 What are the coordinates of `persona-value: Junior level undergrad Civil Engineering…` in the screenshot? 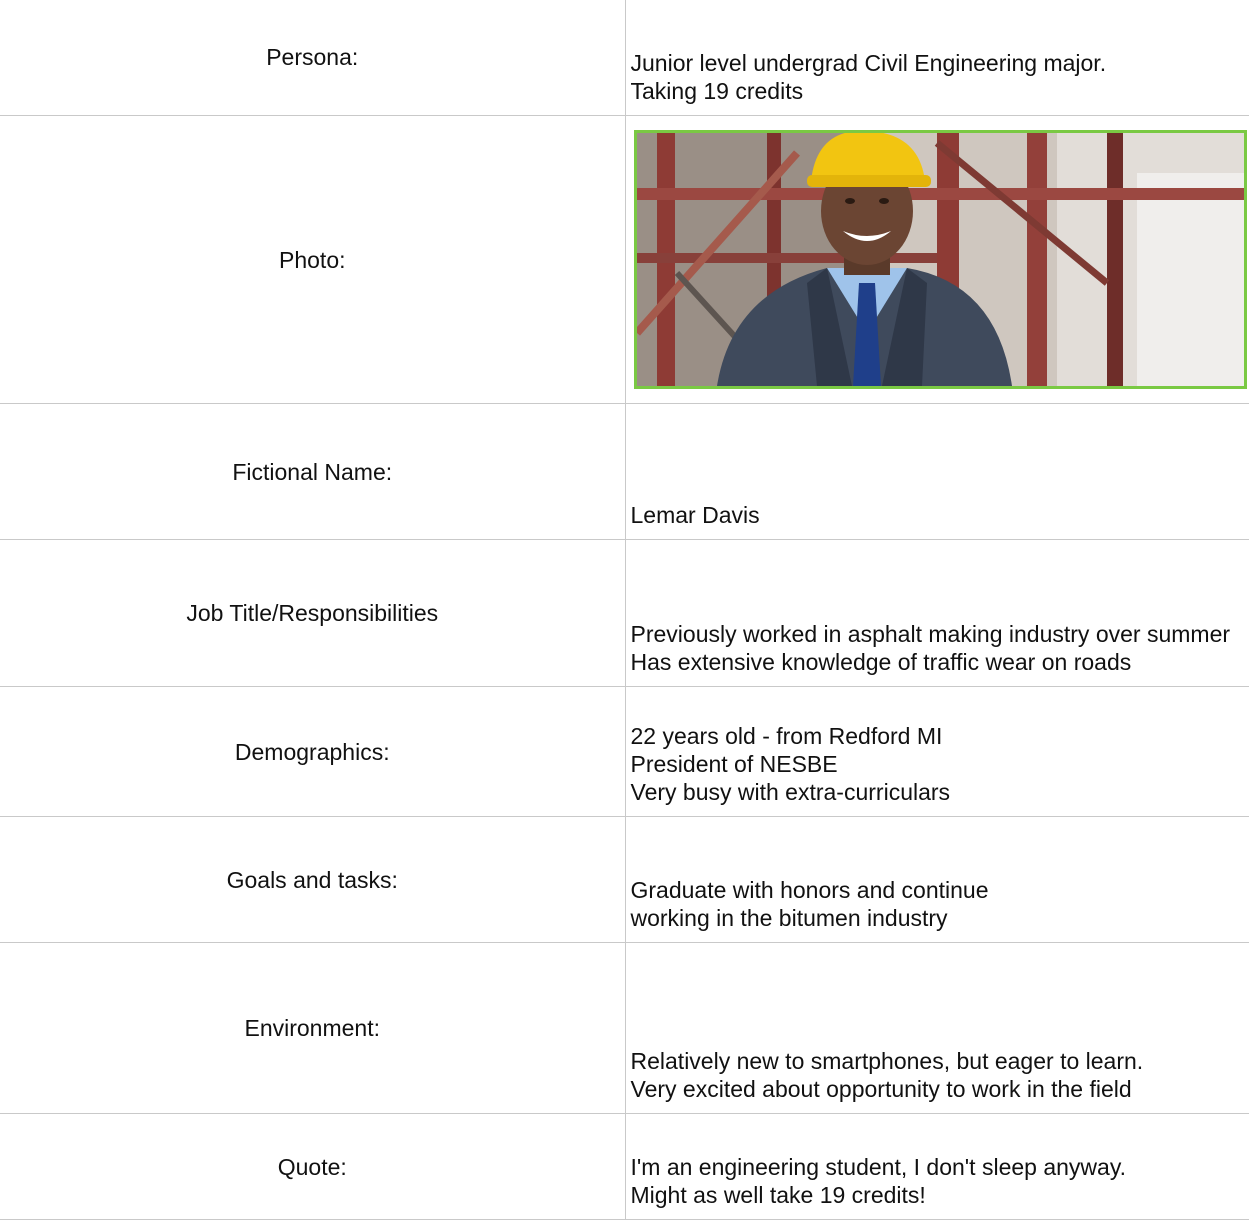 It's located at (936, 58).